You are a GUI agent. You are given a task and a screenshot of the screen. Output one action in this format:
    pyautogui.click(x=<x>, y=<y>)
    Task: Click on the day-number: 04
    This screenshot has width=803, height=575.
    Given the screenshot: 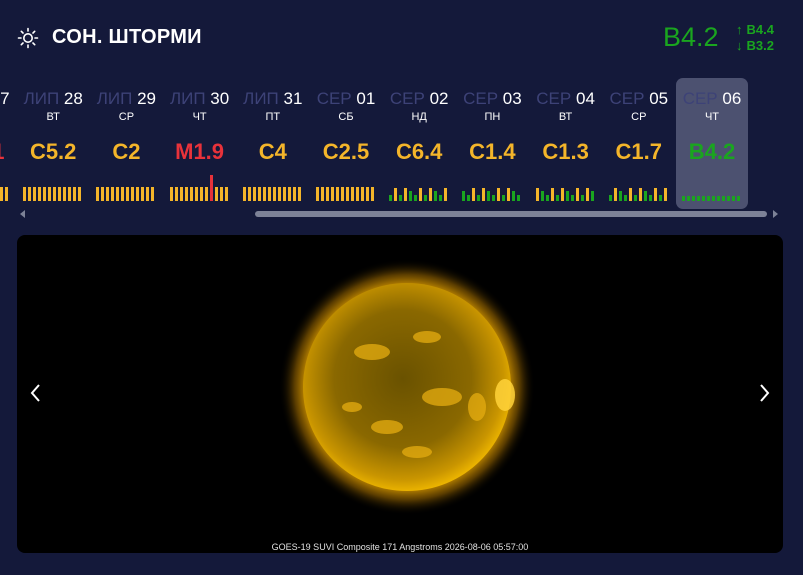 What is the action you would take?
    pyautogui.click(x=585, y=98)
    